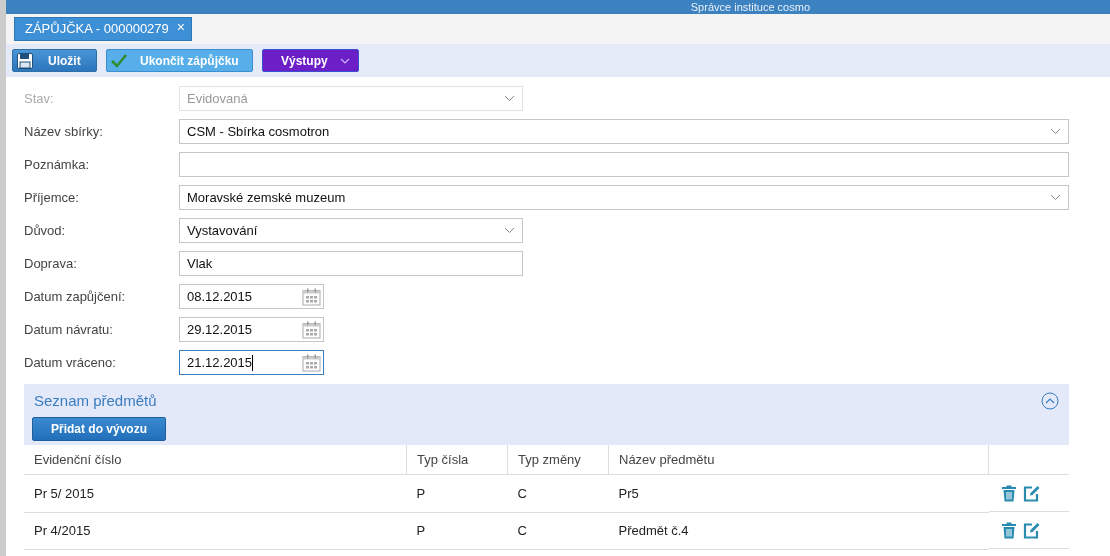 This screenshot has width=1110, height=556. What do you see at coordinates (351, 263) in the screenshot?
I see `input-field: Vlak` at bounding box center [351, 263].